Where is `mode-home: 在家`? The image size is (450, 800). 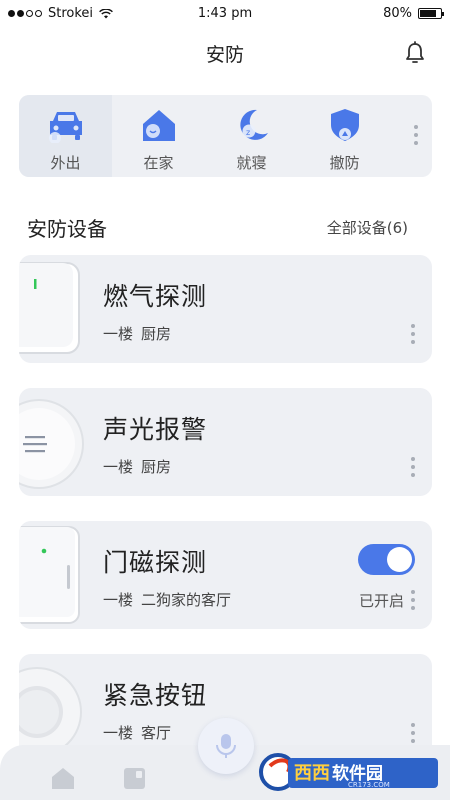
mode-home: 在家 is located at coordinates (158, 136).